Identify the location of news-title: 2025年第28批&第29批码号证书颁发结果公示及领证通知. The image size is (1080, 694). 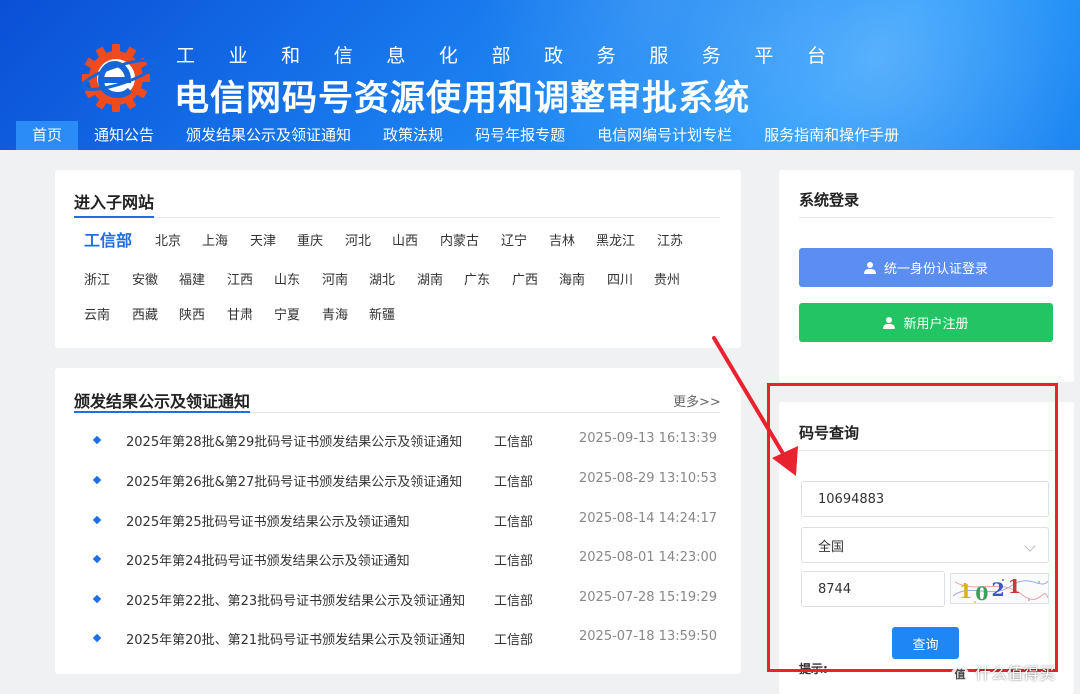
(294, 440).